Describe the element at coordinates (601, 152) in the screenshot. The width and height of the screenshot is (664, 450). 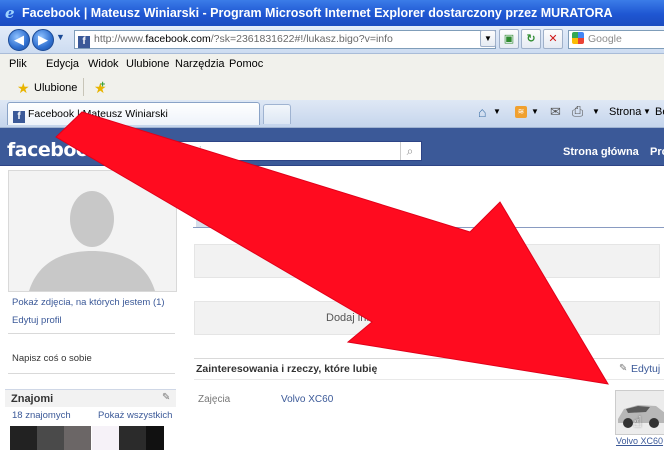
I see `nav-home-link: Strona główna` at that location.